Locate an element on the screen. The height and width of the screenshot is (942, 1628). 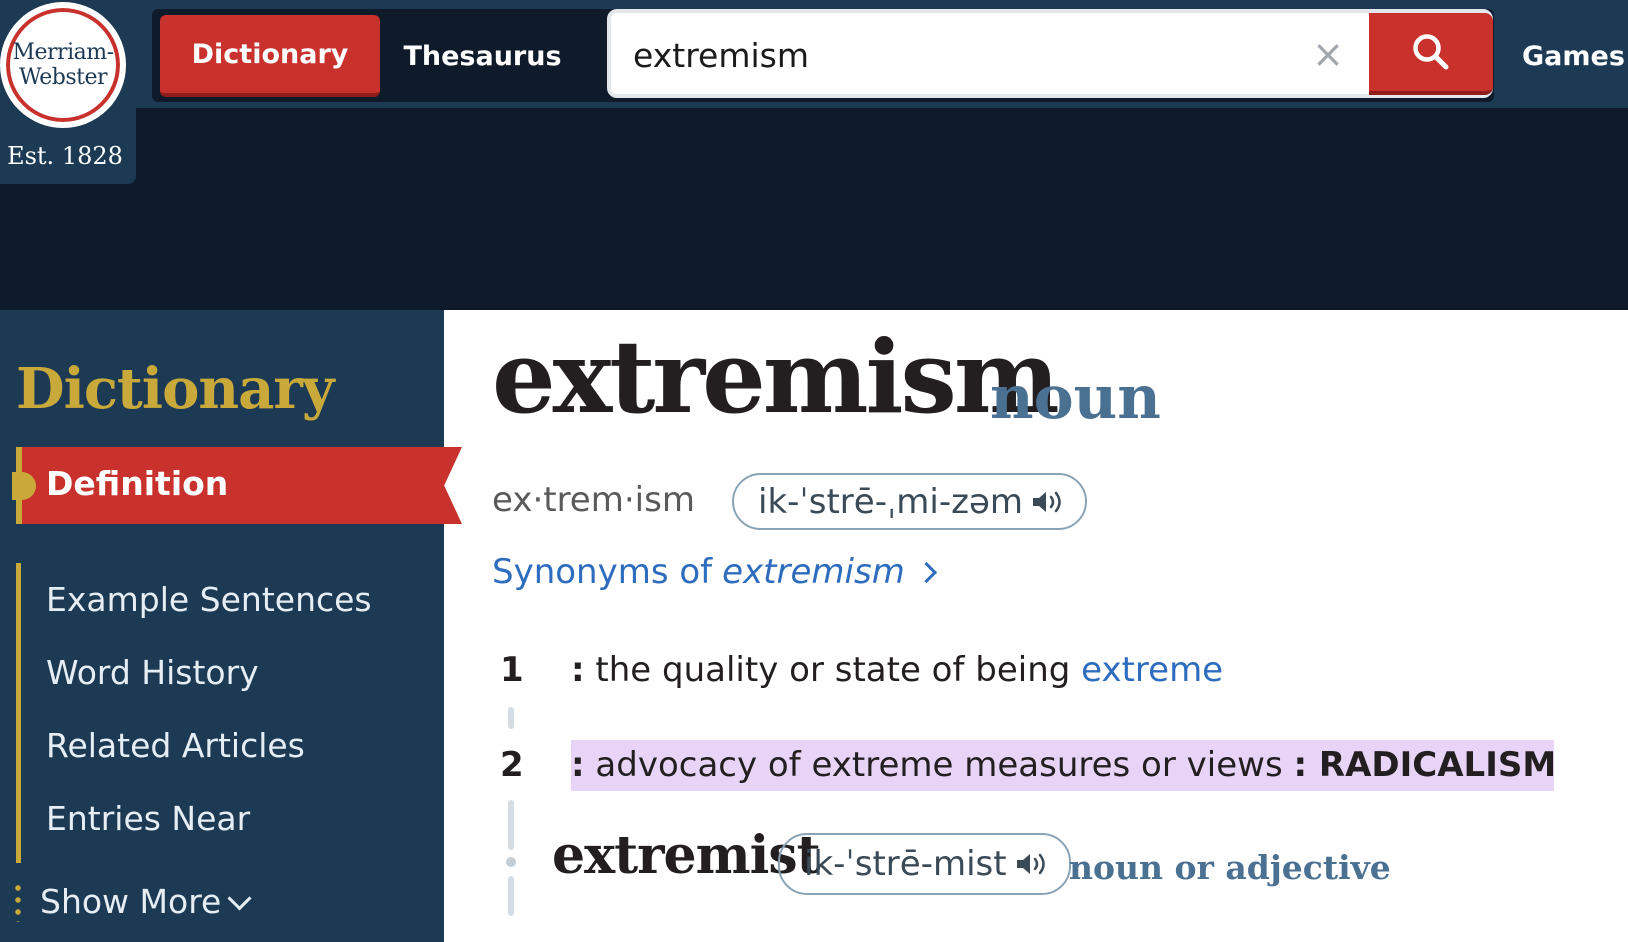
logo-text-line2: Webster is located at coordinates (63, 77).